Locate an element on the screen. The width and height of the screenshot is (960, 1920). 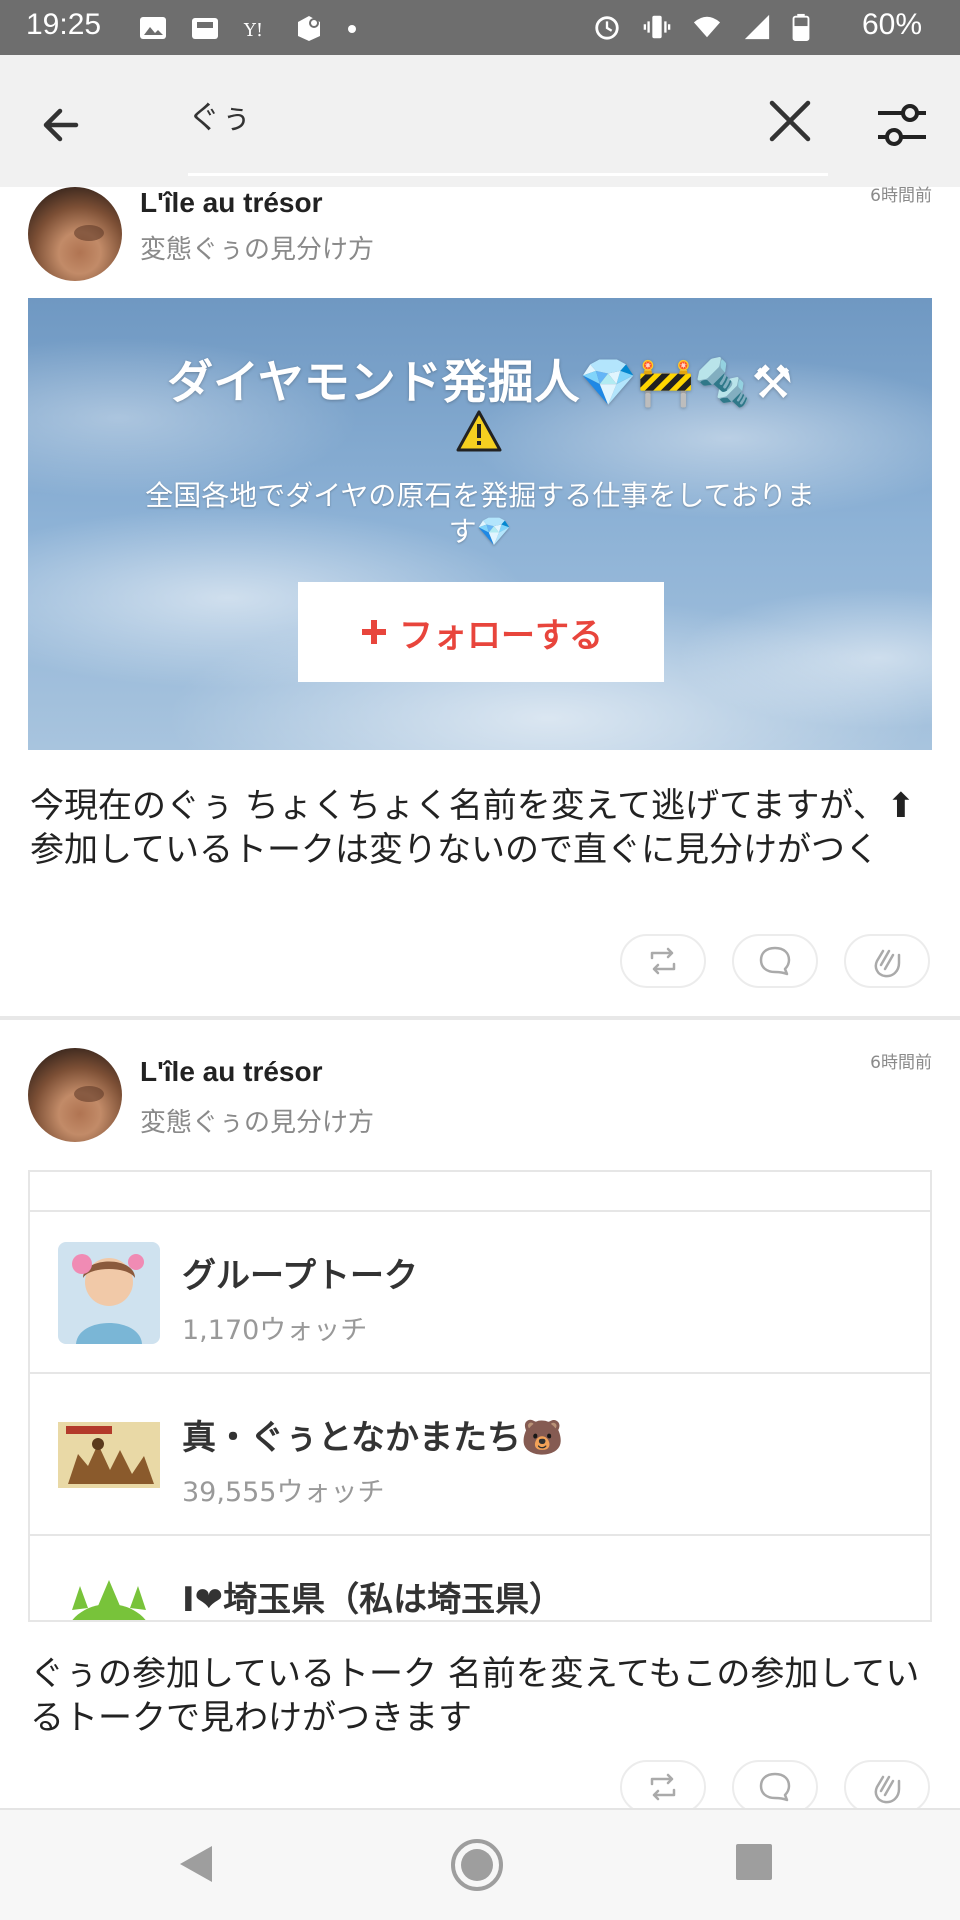
dot-icon is located at coordinates (352, 29).